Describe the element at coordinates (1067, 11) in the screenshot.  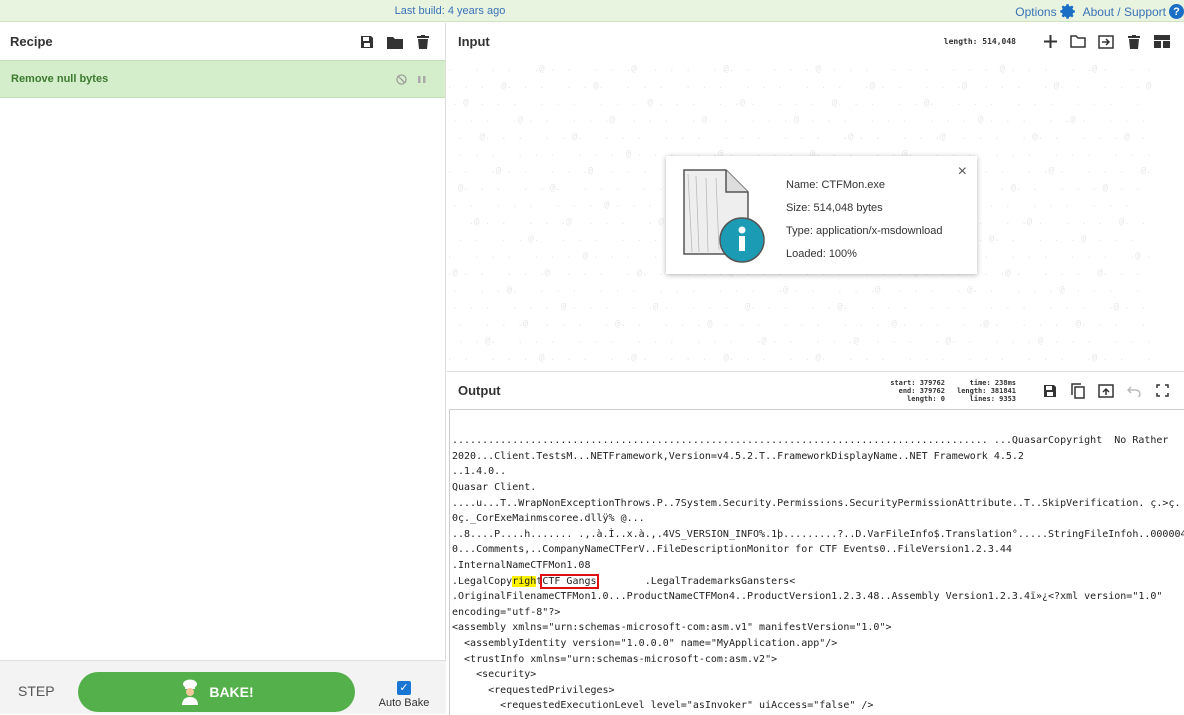
I see `gear-icon` at that location.